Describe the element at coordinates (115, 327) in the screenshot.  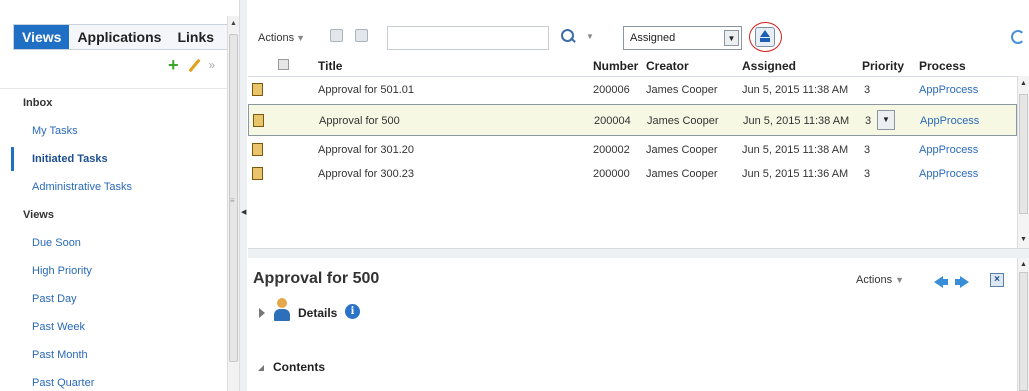
I see `nav-item-past-week: Past Week` at that location.